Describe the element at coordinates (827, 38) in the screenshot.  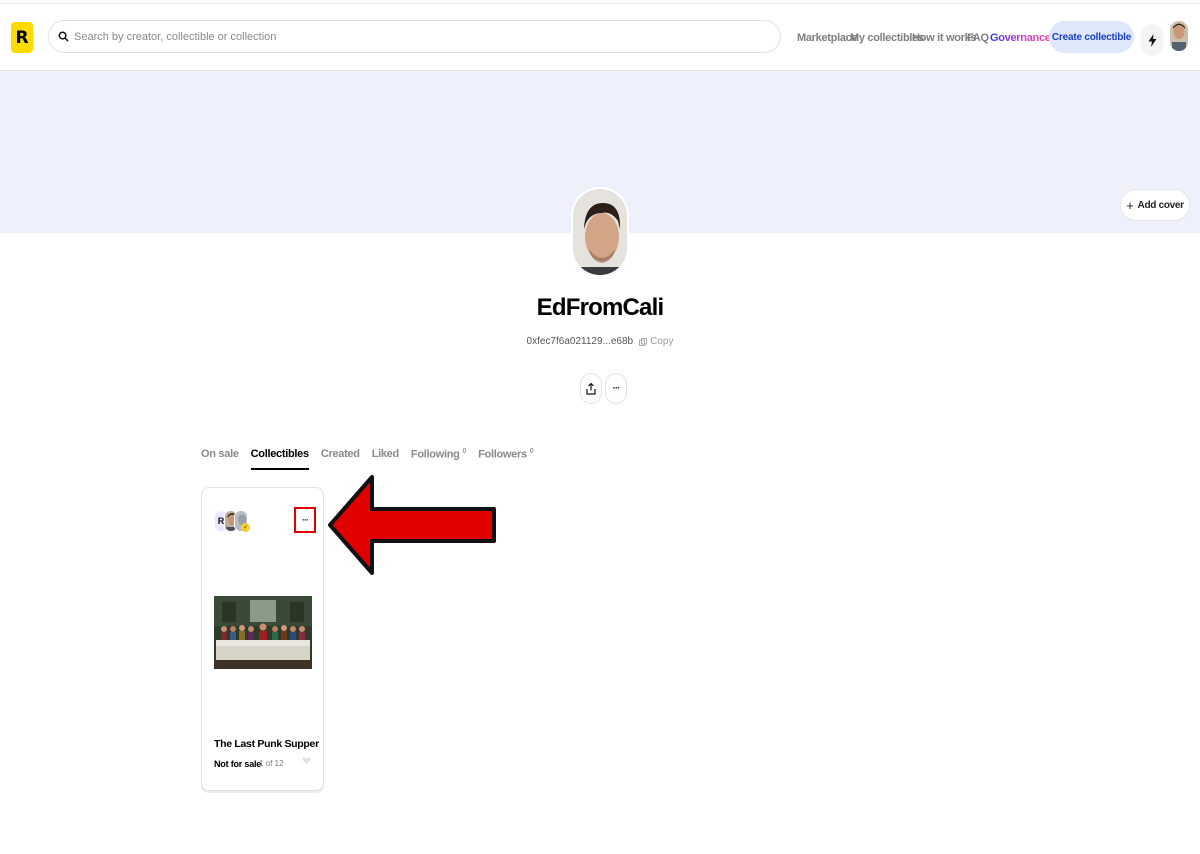
I see `nav-marketplace: Marketplace` at that location.